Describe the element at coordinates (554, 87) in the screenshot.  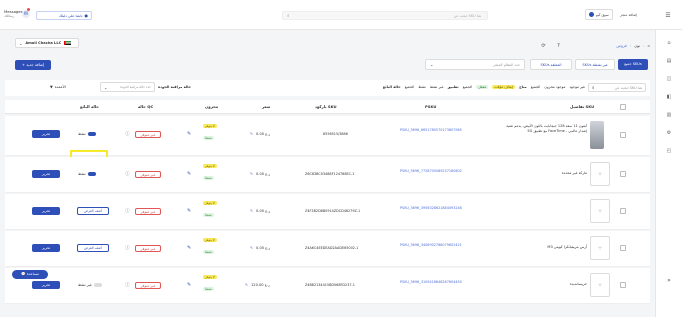
I see `chip-in-stock: موجود مخزون` at that location.